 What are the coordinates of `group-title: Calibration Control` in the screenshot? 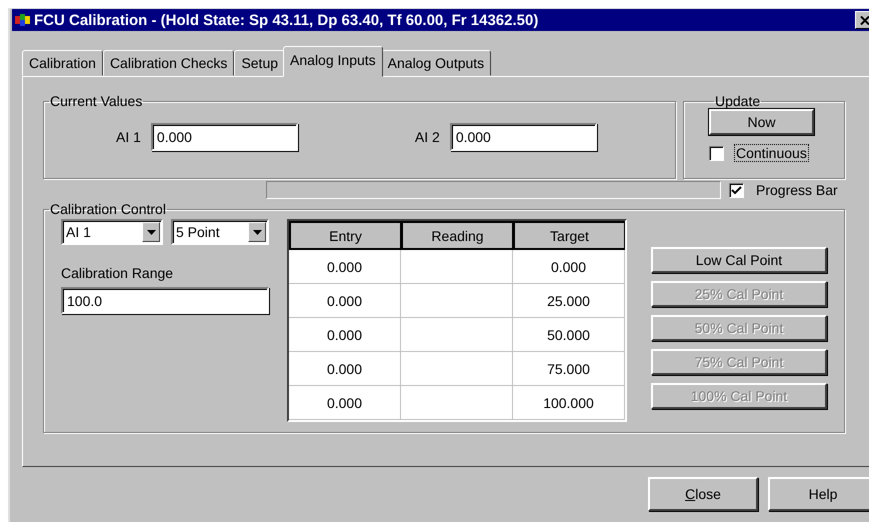 It's located at (108, 209).